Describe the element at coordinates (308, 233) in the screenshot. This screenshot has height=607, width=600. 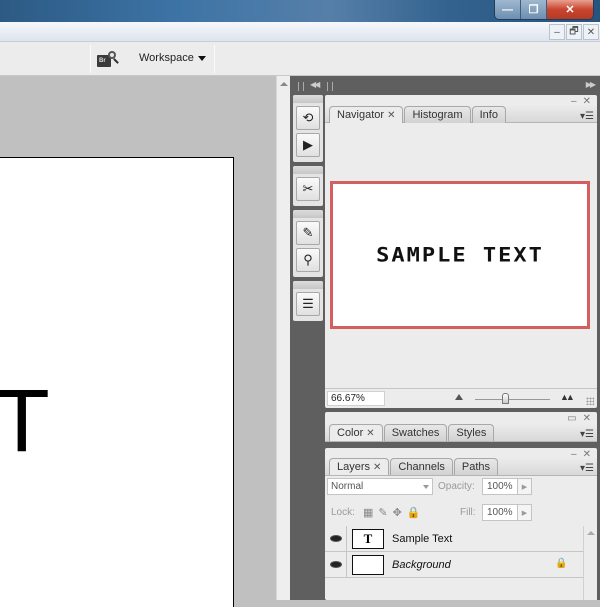
I see `brushes-icon: ✎` at that location.